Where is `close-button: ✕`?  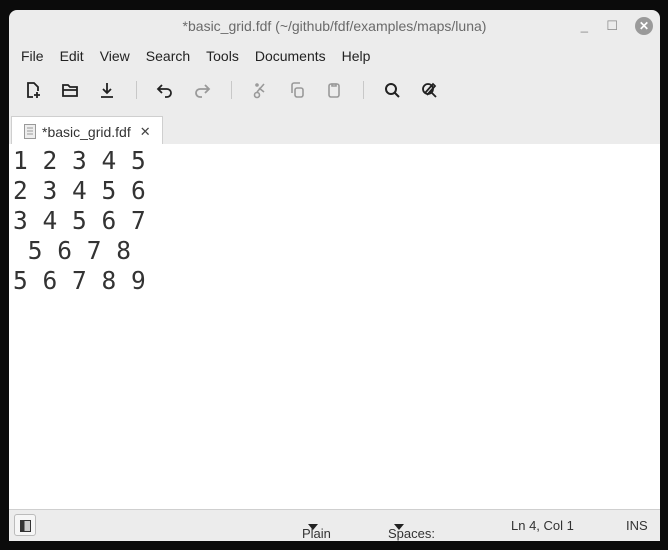
close-button: ✕ is located at coordinates (644, 26).